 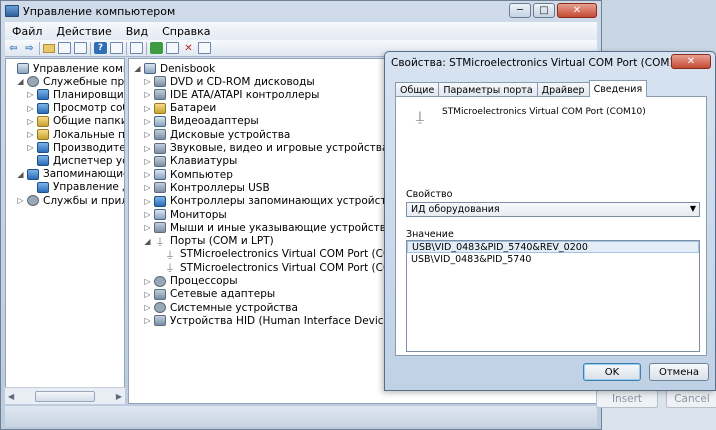 I want to click on device-category-item: ▷ Системные устройства, so click(x=220, y=307).